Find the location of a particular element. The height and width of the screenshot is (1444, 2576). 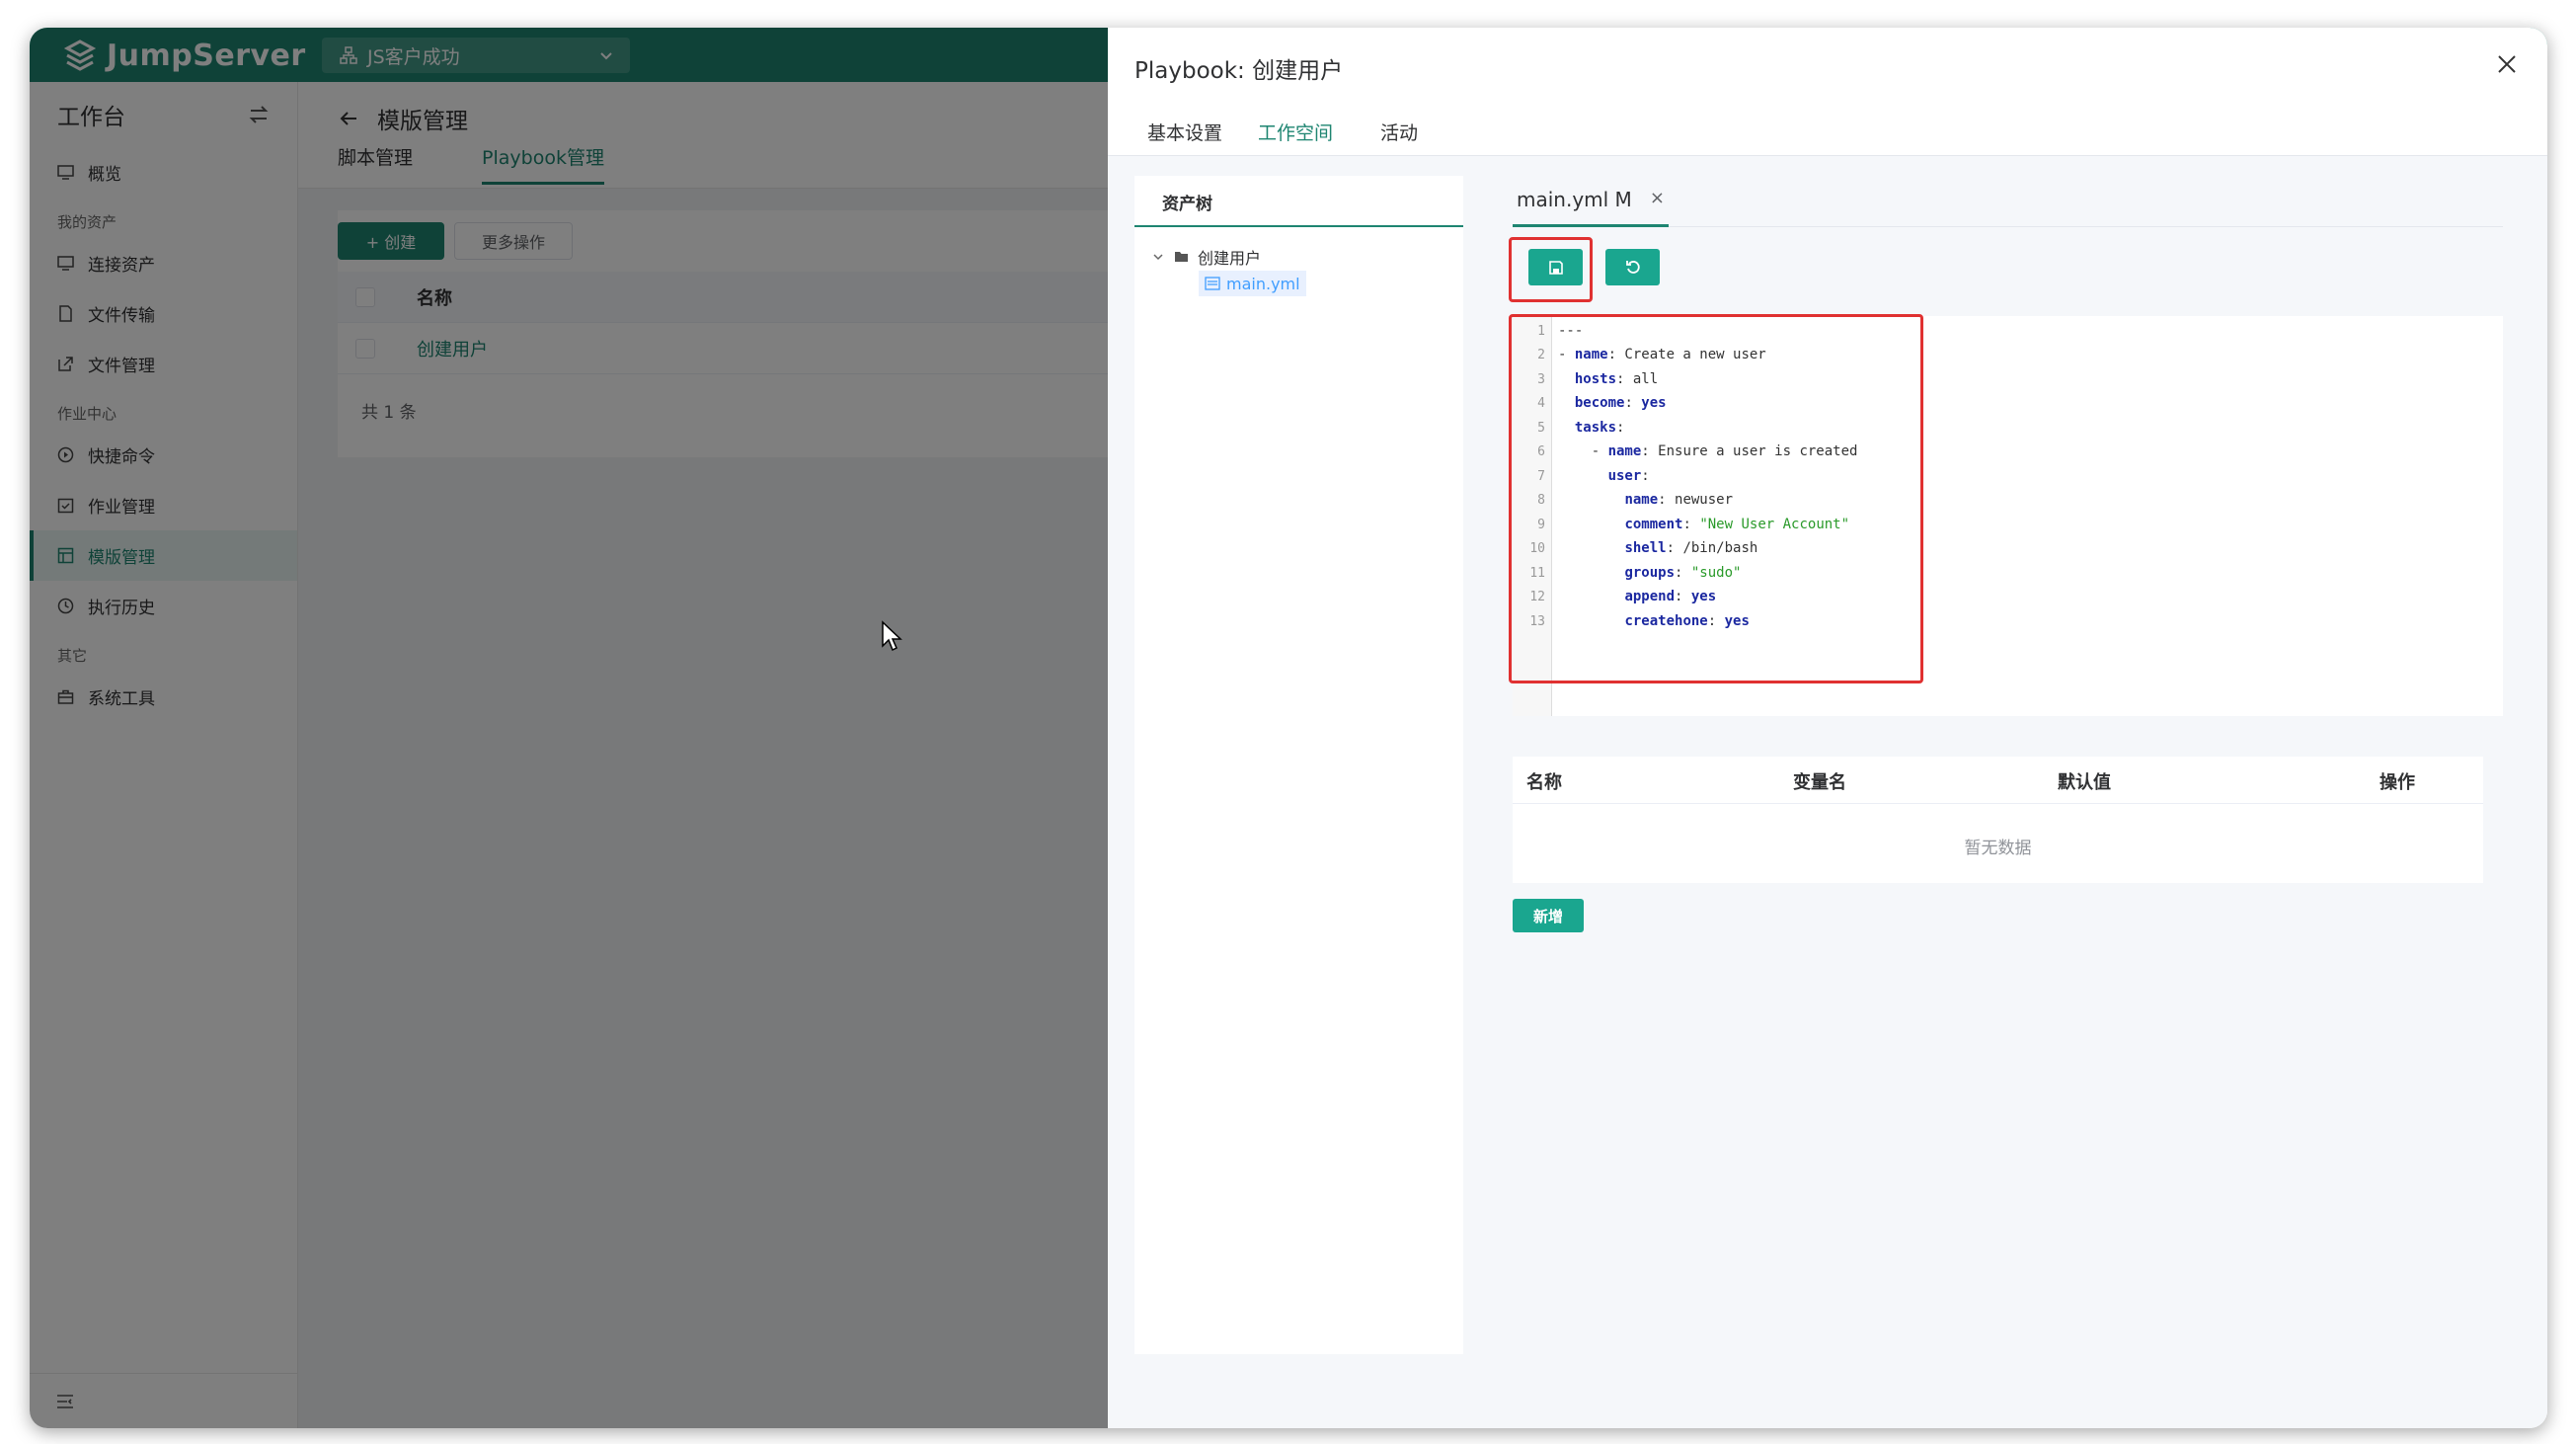

undo-icon is located at coordinates (1632, 267).